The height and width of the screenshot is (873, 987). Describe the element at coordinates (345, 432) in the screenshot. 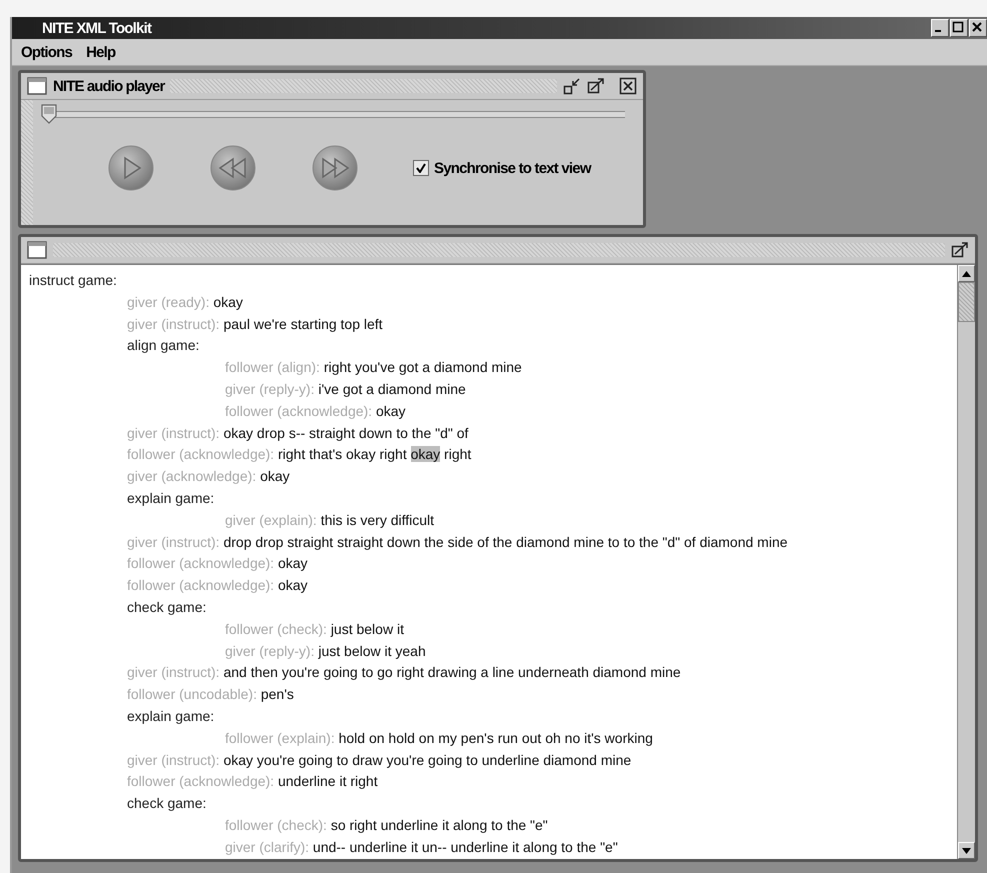

I see `utterance-text: okay drop s-- straight down to the "d" of` at that location.